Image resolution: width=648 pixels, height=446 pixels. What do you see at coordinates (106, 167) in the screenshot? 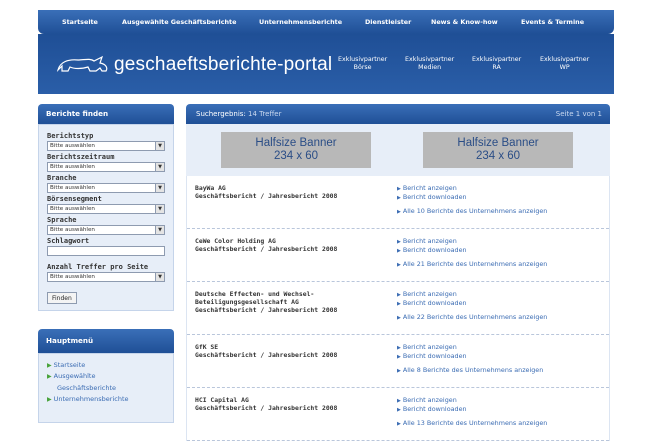
I see `berichtszeitraum-select: Bitte auswählen ▼` at bounding box center [106, 167].